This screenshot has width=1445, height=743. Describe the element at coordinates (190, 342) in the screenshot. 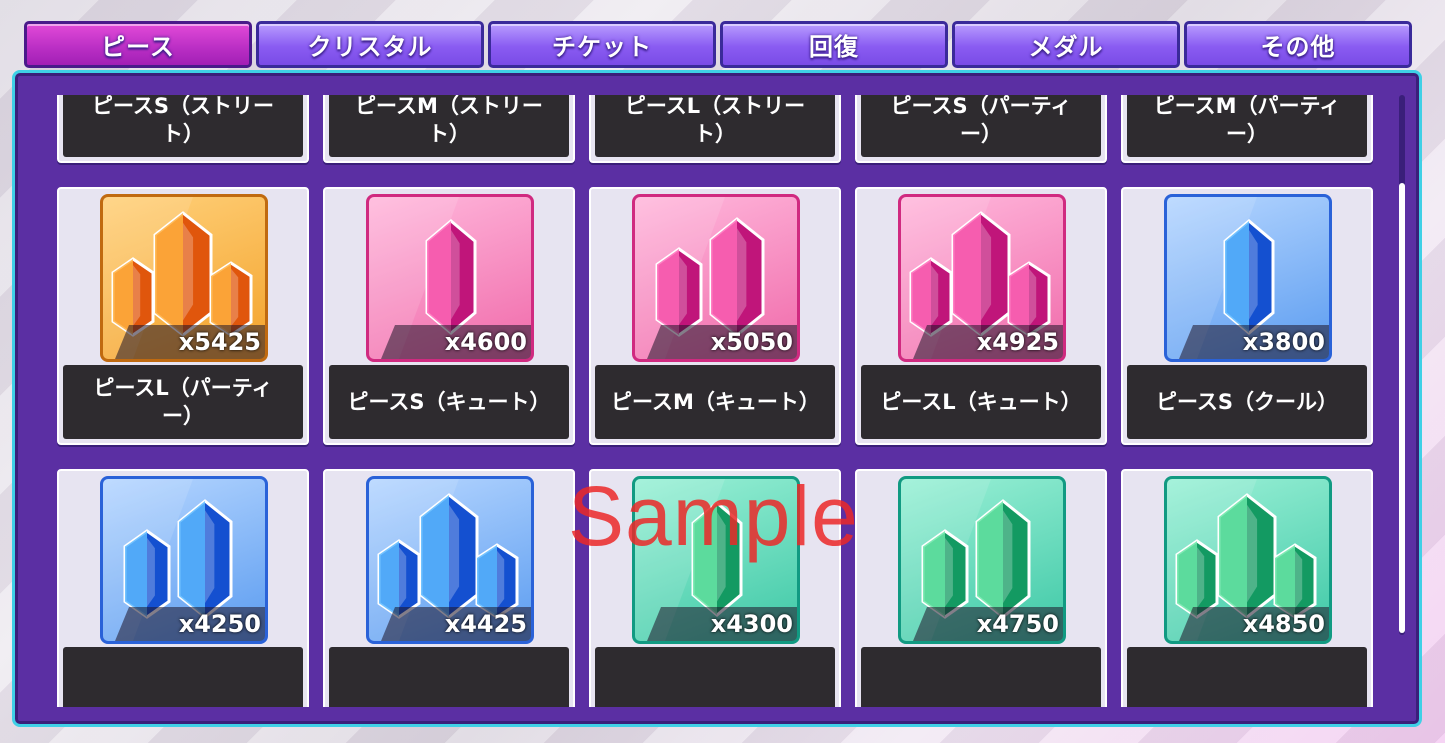

I see `item-quantity: x5425` at that location.